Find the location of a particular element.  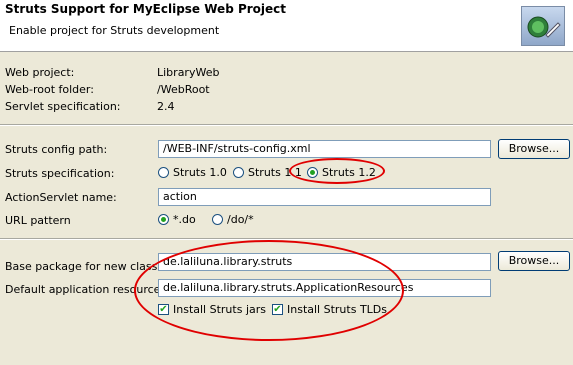

url-pattern-label: URL pattern is located at coordinates (38, 220).